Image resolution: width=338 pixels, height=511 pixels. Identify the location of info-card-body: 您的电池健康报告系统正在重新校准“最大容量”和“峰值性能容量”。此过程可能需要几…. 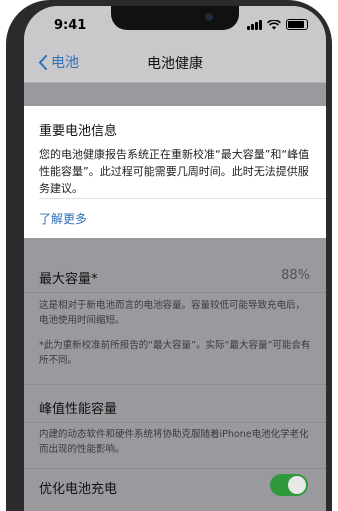
(174, 171).